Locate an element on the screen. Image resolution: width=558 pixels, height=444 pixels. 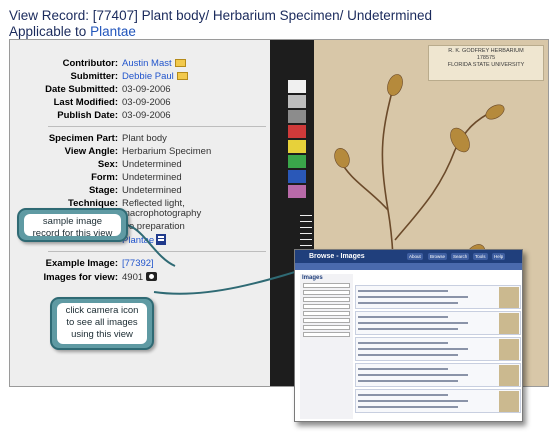
example-image-link: [77392] is located at coordinates (138, 263).